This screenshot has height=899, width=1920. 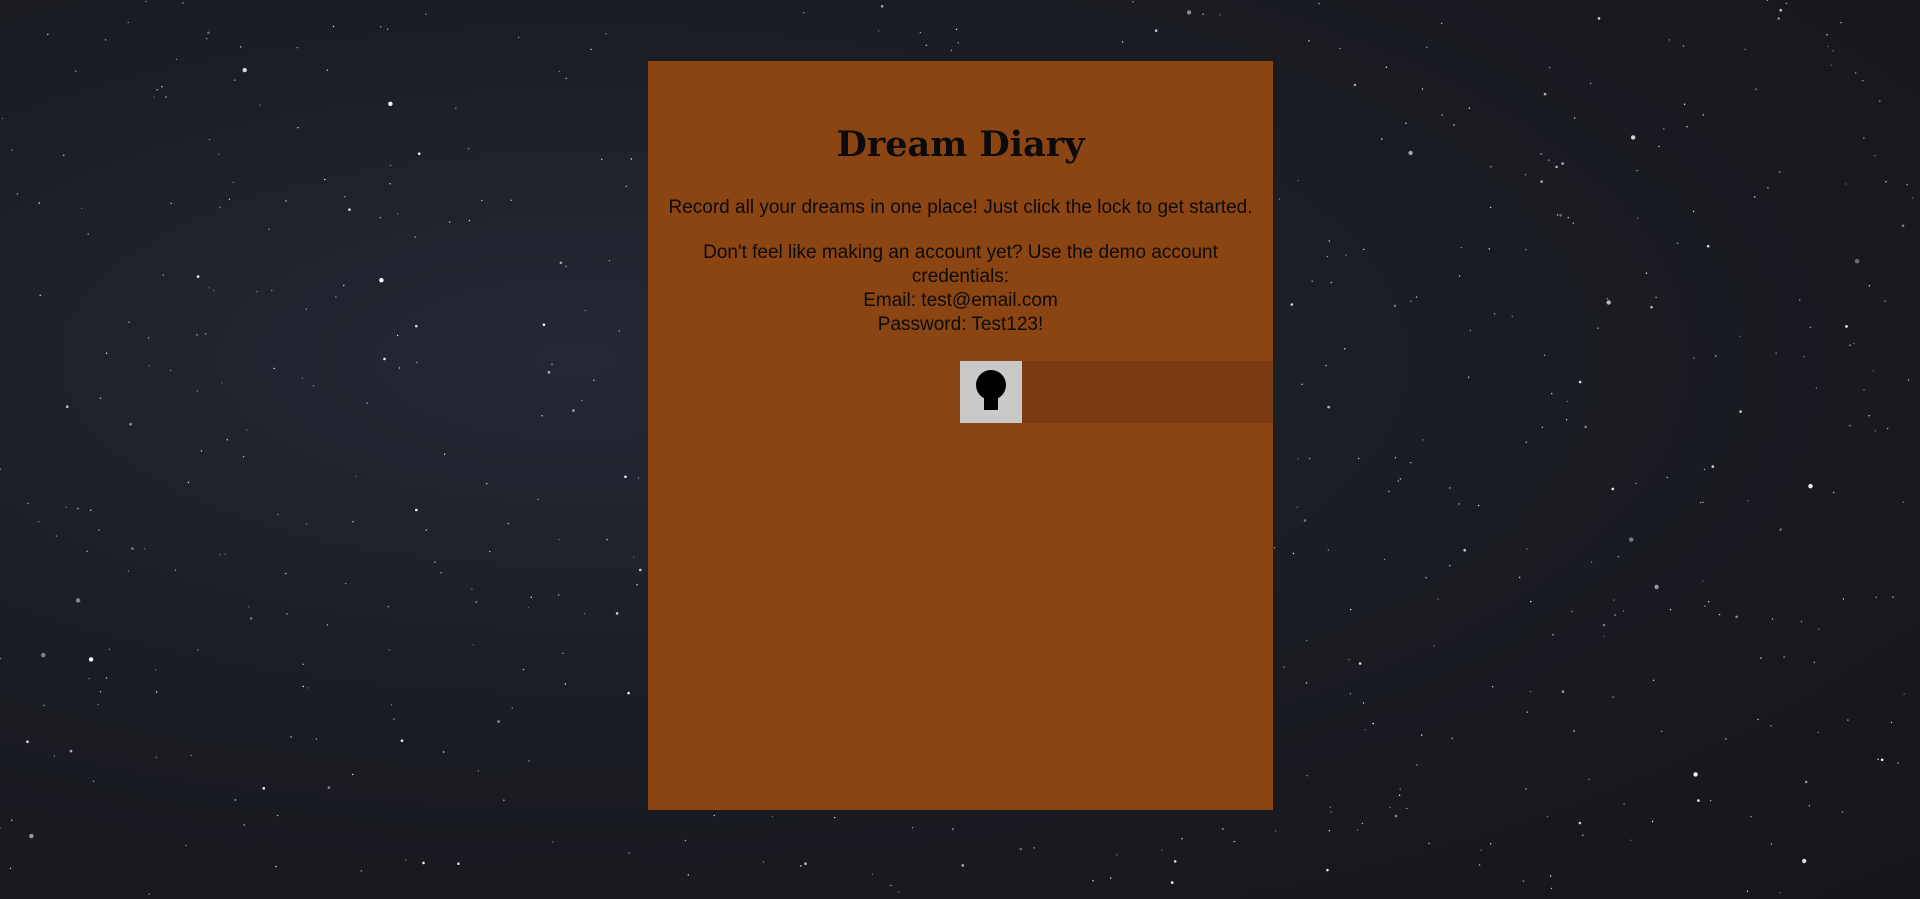 What do you see at coordinates (960, 300) in the screenshot?
I see `demo-email: Email: test@email.com` at bounding box center [960, 300].